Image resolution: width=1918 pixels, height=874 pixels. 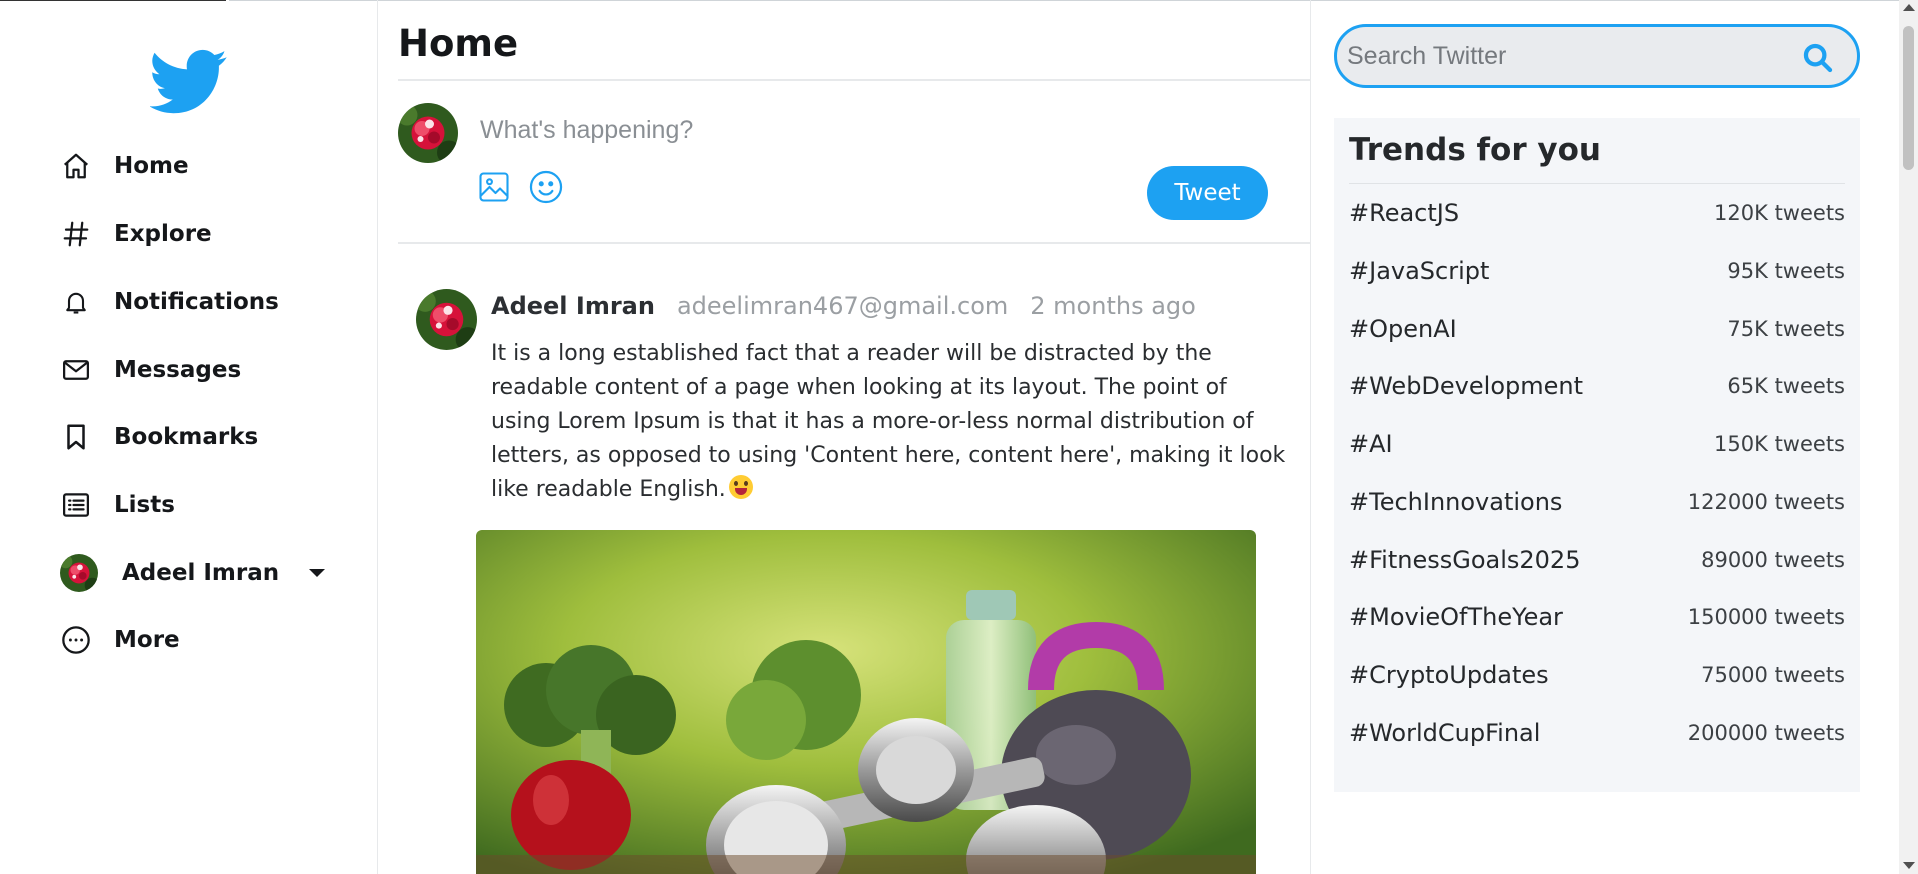 What do you see at coordinates (1567, 56) in the screenshot?
I see `search-input` at bounding box center [1567, 56].